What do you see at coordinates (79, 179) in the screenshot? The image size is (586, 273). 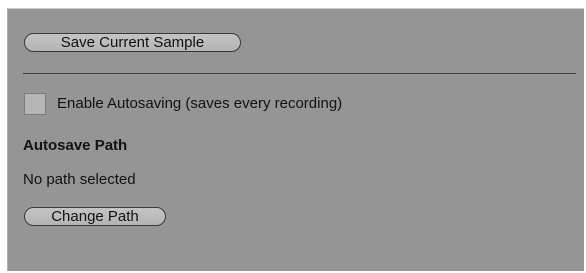 I see `autosave-path-value: No path selected` at bounding box center [79, 179].